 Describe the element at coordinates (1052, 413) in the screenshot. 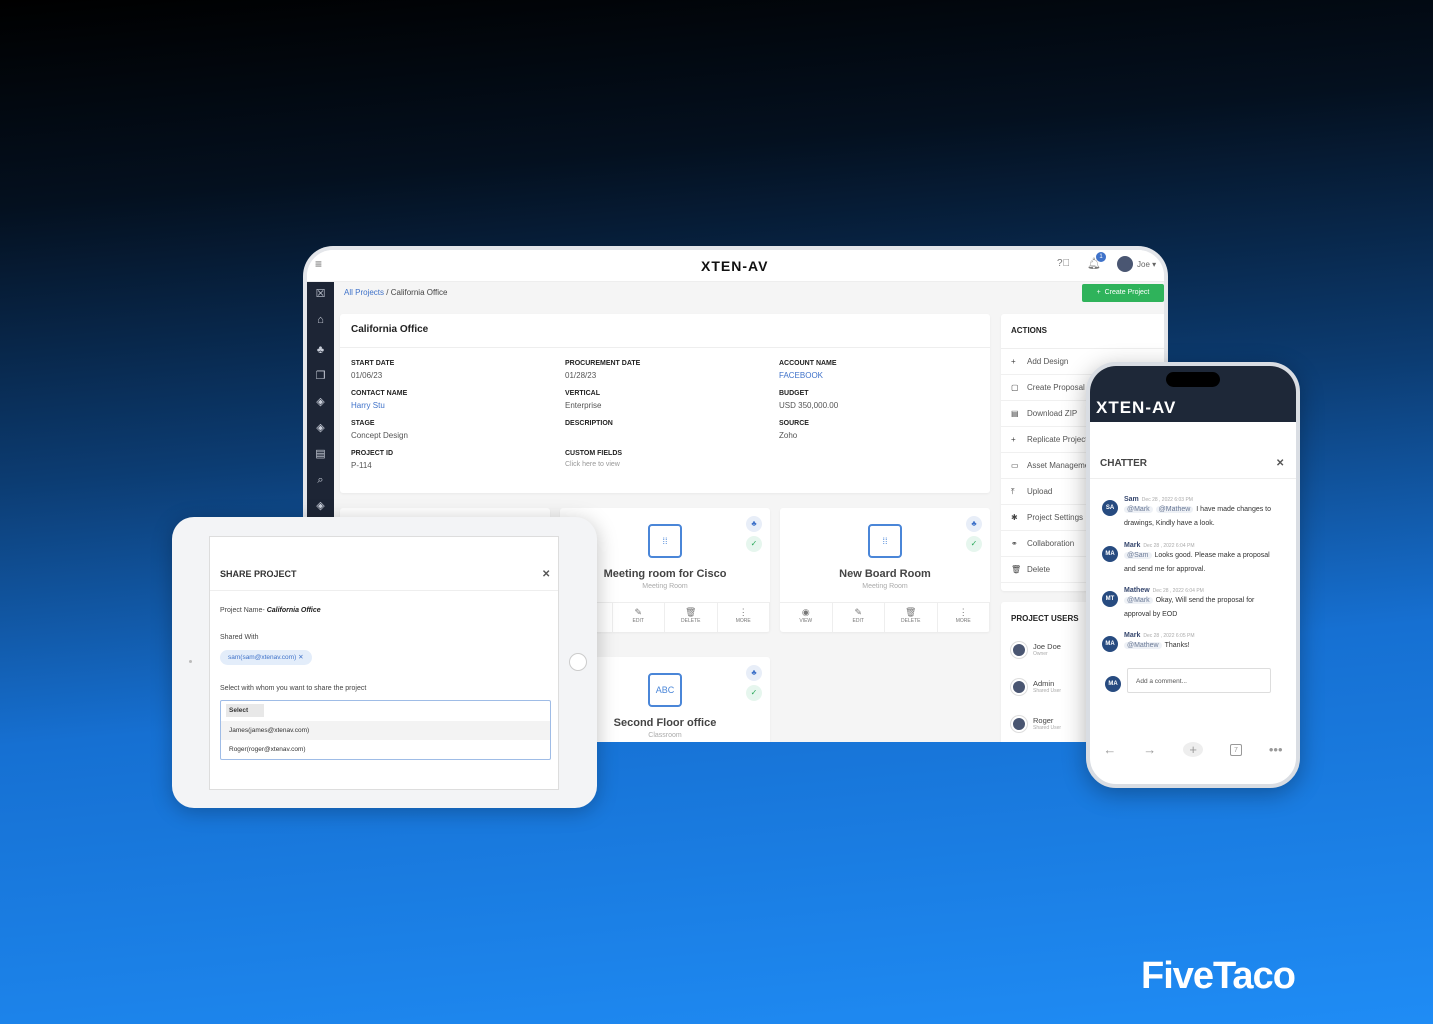

I see `action-label: Download ZIP` at that location.